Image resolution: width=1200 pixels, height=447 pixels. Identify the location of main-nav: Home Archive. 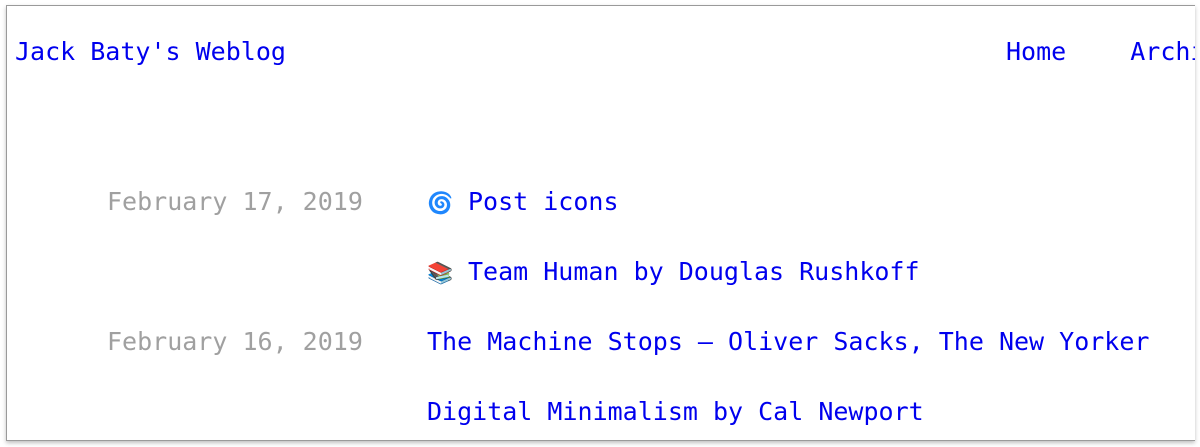
(1100, 52).